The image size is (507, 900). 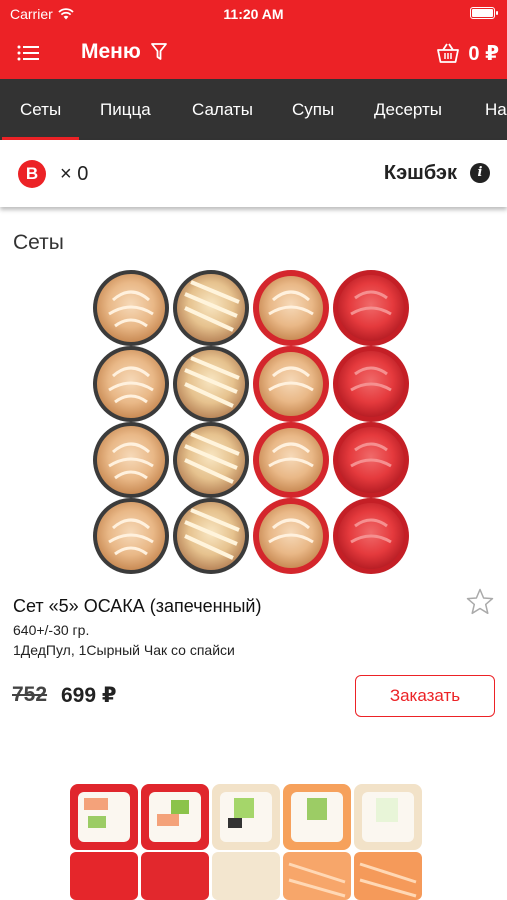 I want to click on category-tabs: Сеты Пицца Салаты Супы Десерты На, so click(x=253, y=109).